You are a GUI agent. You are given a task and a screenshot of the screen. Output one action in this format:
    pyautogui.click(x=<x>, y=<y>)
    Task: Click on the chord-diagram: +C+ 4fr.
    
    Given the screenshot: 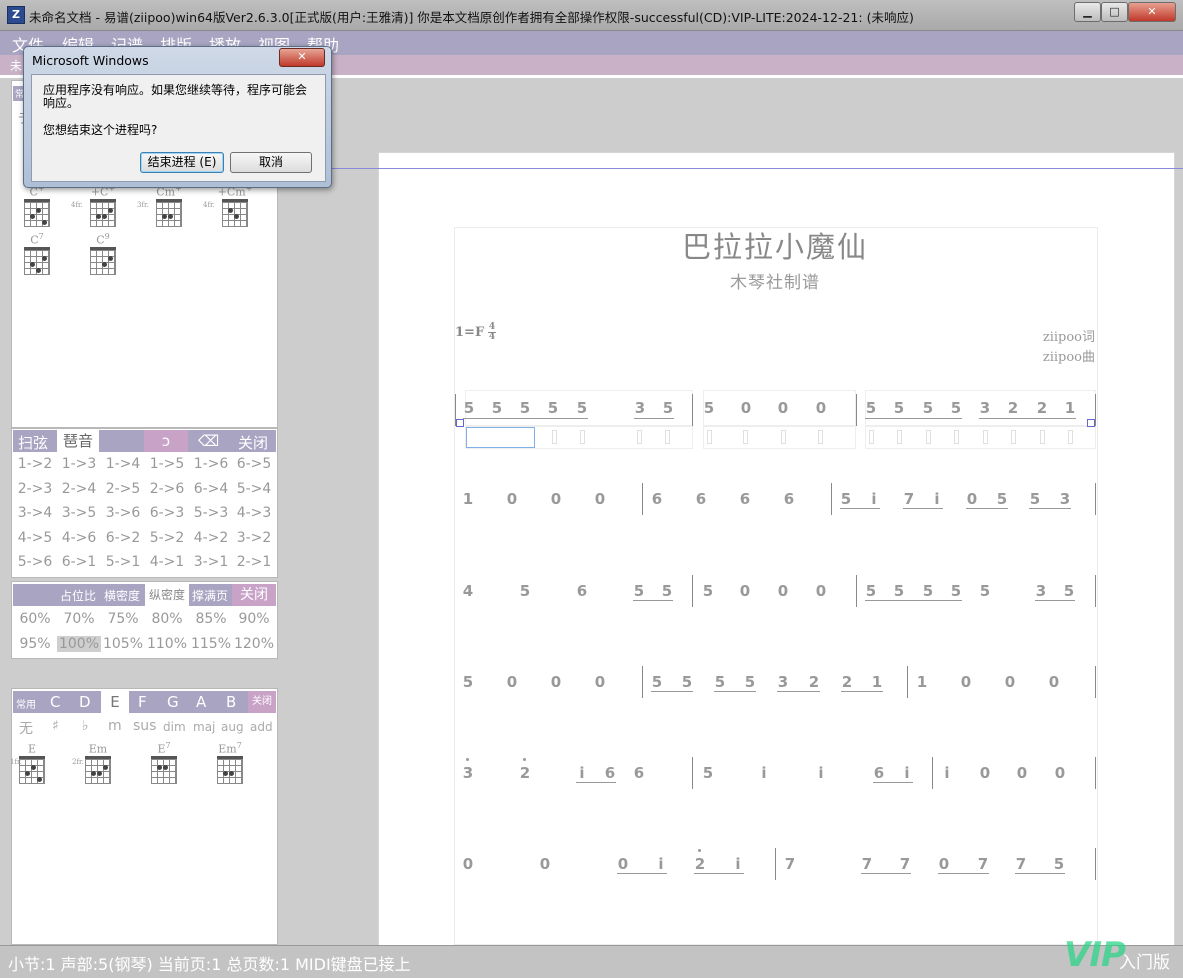 What is the action you would take?
    pyautogui.click(x=97, y=205)
    